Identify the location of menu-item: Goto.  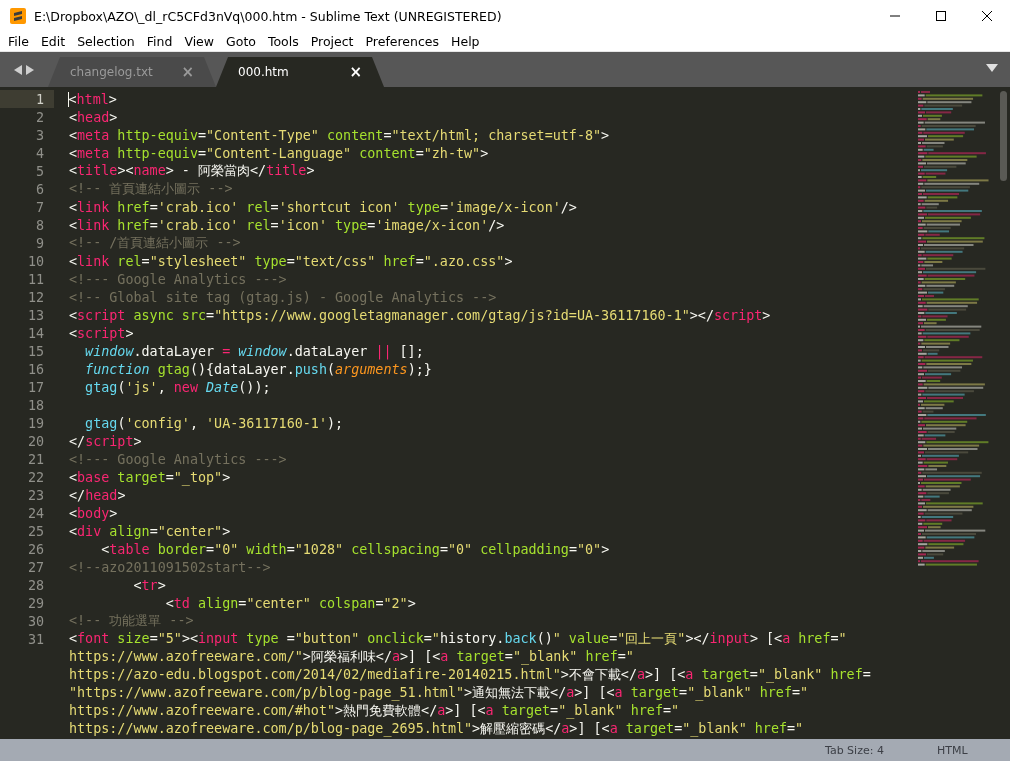
(241, 41).